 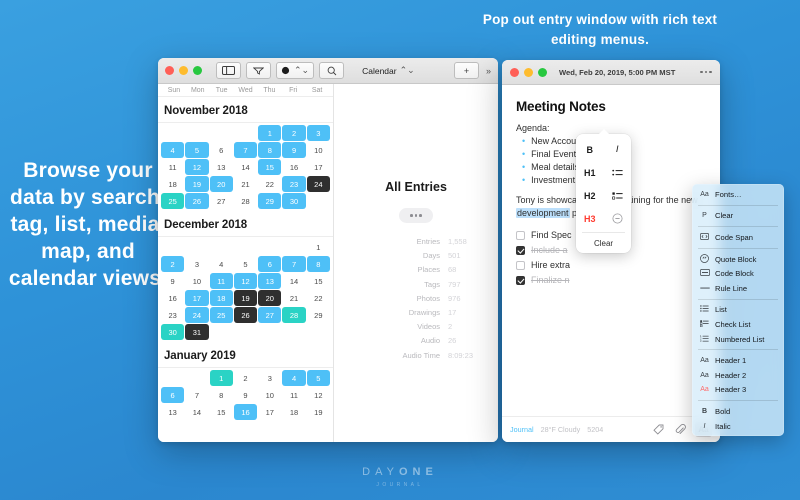 What do you see at coordinates (617, 218) in the screenshot?
I see `quote-block-button` at bounding box center [617, 218].